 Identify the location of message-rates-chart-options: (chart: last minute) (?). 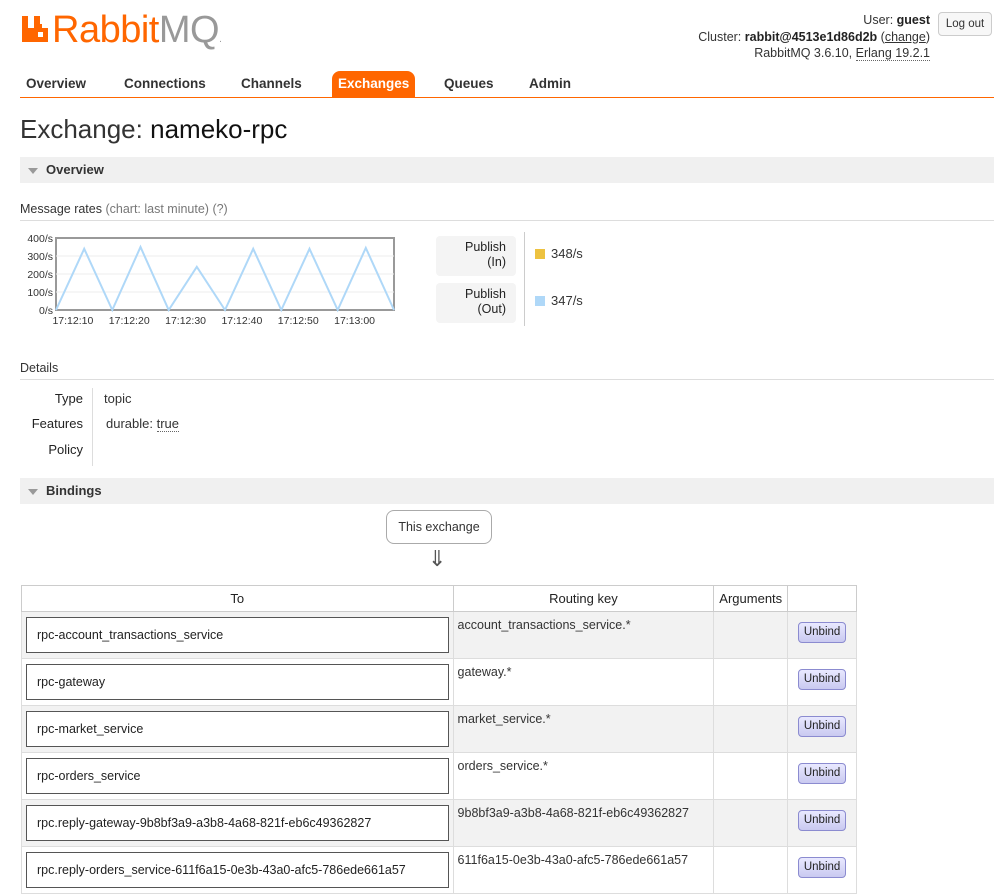
(166, 209).